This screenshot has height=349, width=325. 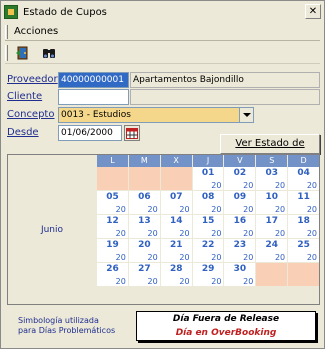 I want to click on calendar-day-cell: 18 20, so click(x=304, y=226).